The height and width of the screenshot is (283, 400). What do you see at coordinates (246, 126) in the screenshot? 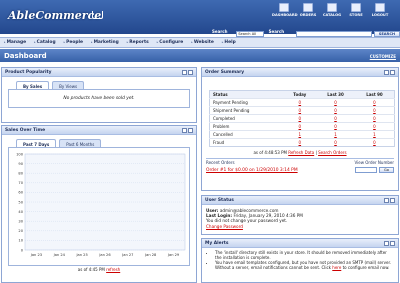
I see `status-cell: Problem` at bounding box center [246, 126].